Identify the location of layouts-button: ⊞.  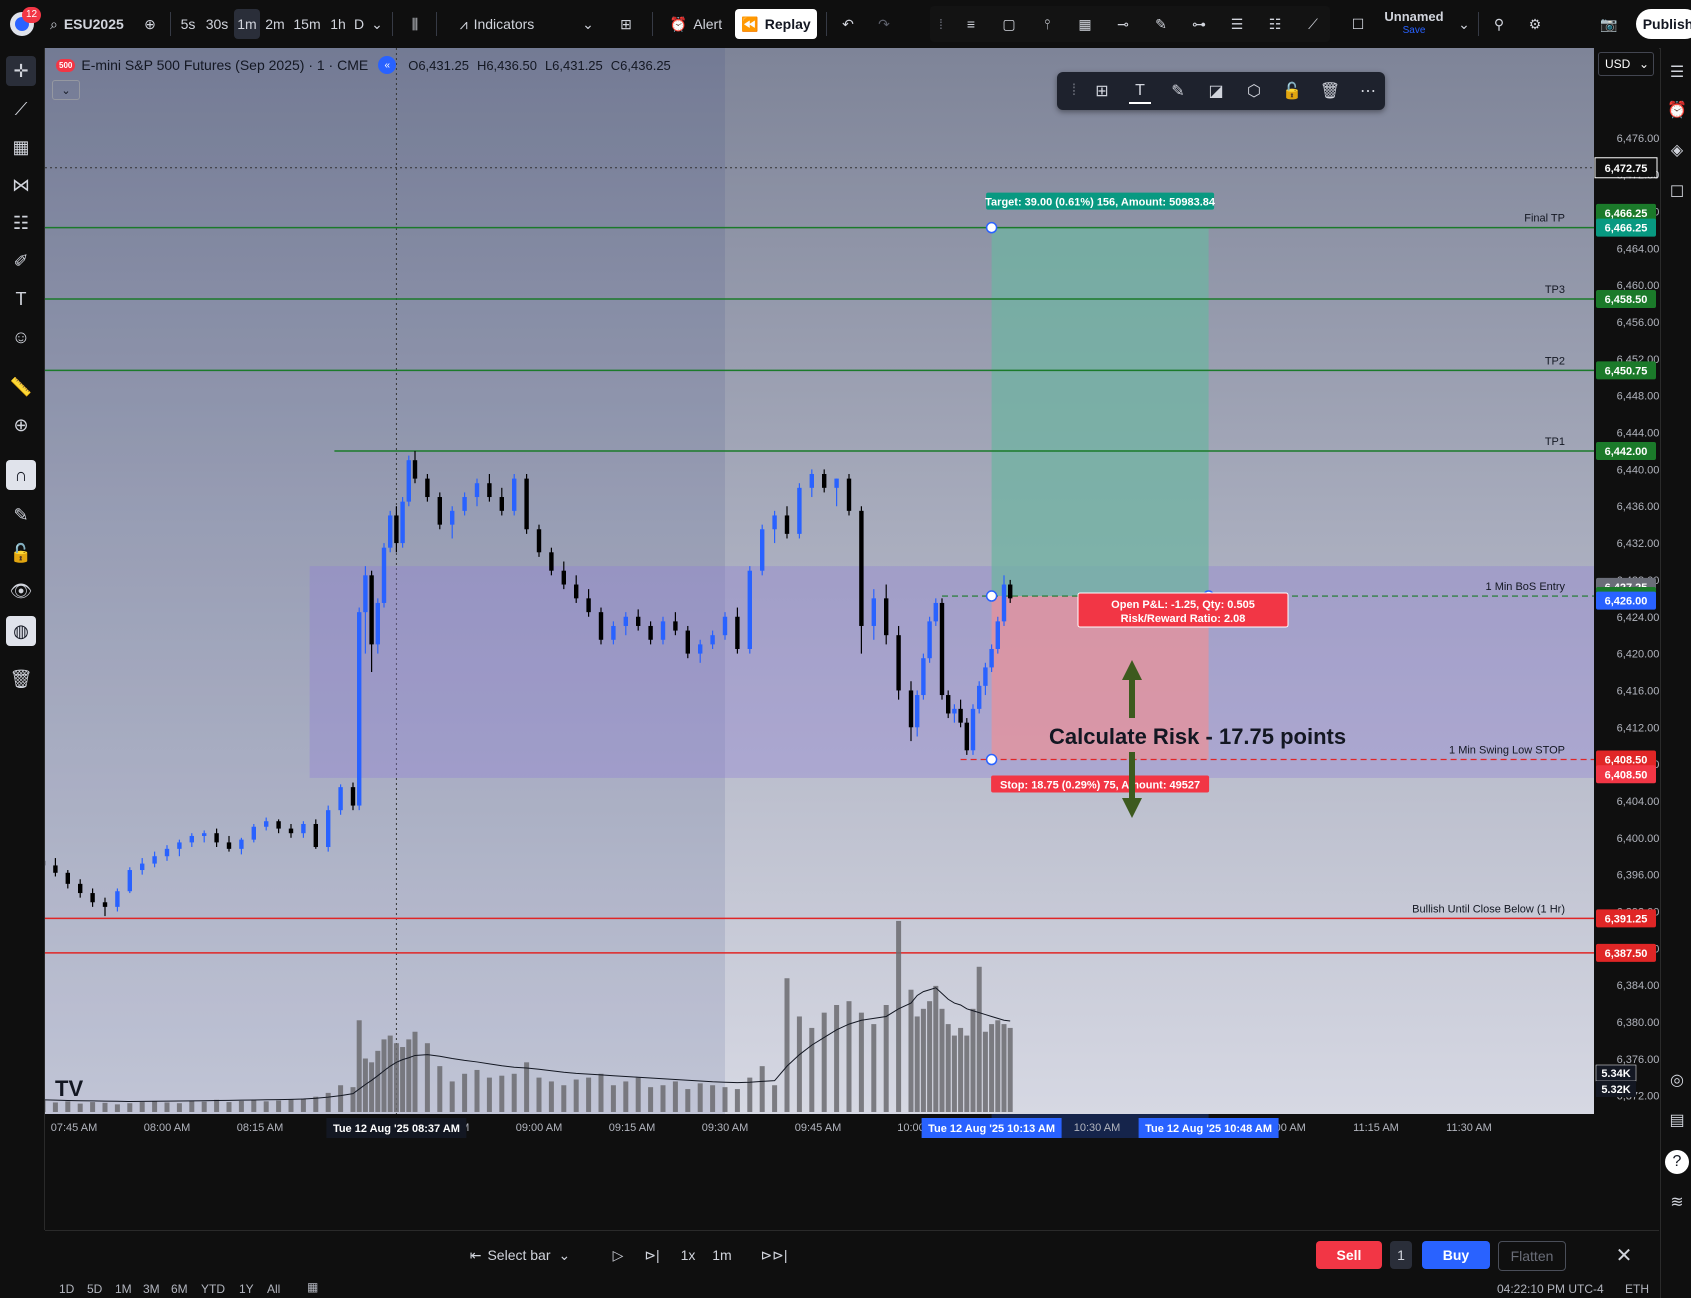
(626, 24).